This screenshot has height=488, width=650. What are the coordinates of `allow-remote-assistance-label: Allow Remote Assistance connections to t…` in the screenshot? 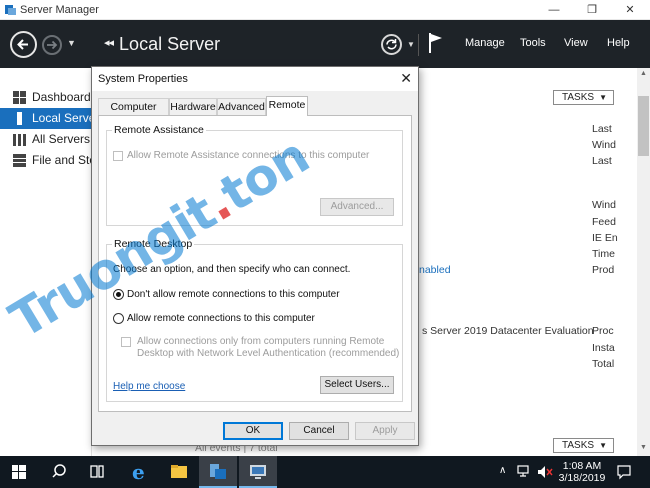 It's located at (248, 155).